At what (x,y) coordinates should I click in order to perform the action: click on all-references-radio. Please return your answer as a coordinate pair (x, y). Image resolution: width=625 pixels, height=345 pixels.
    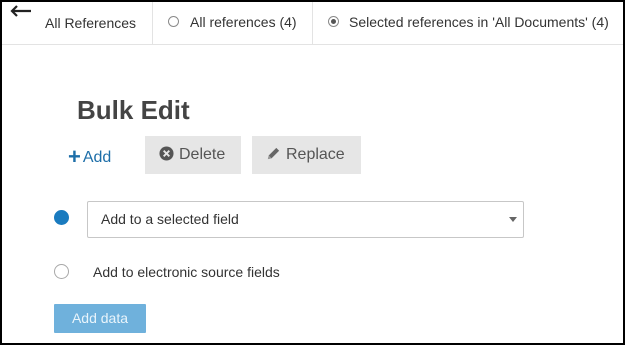
    Looking at the image, I should click on (173, 21).